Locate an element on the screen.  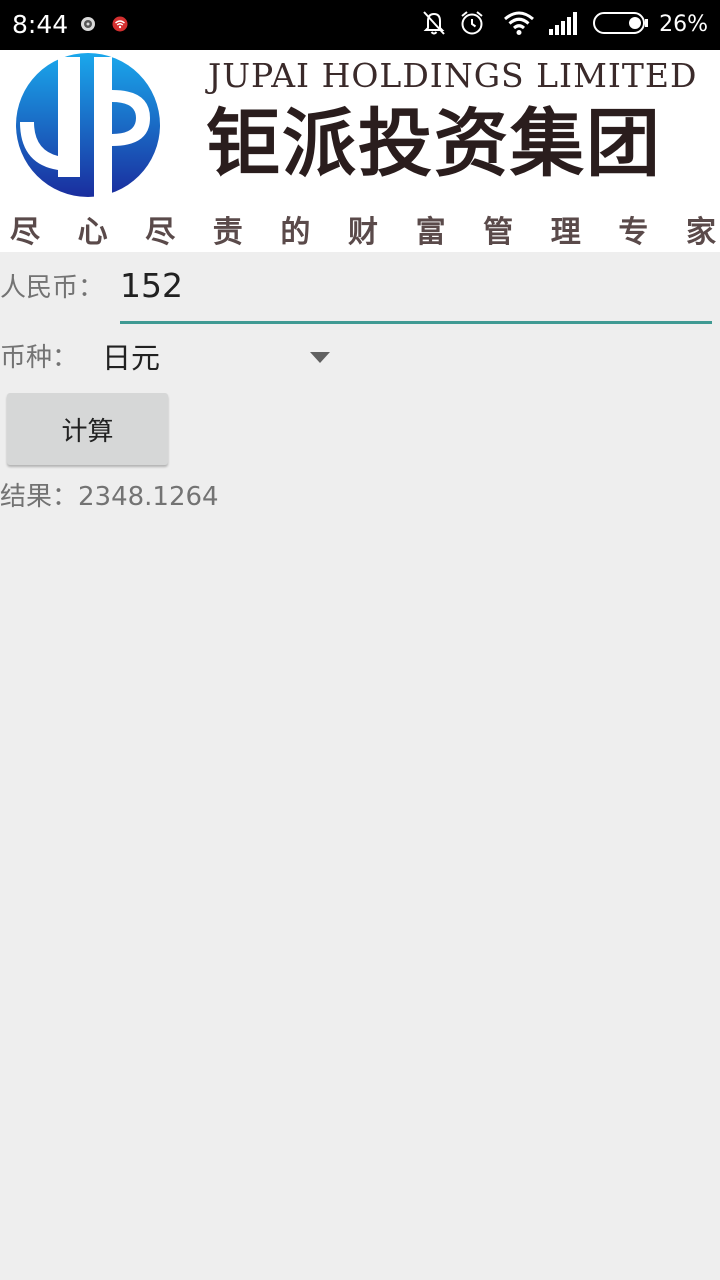
rmb-input-underline is located at coordinates (416, 322).